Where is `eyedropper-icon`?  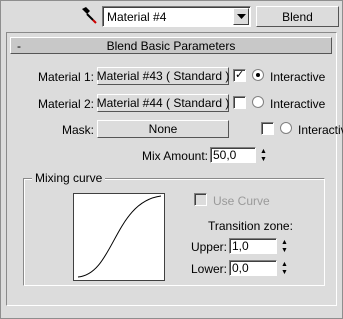 eyedropper-icon is located at coordinates (89, 16).